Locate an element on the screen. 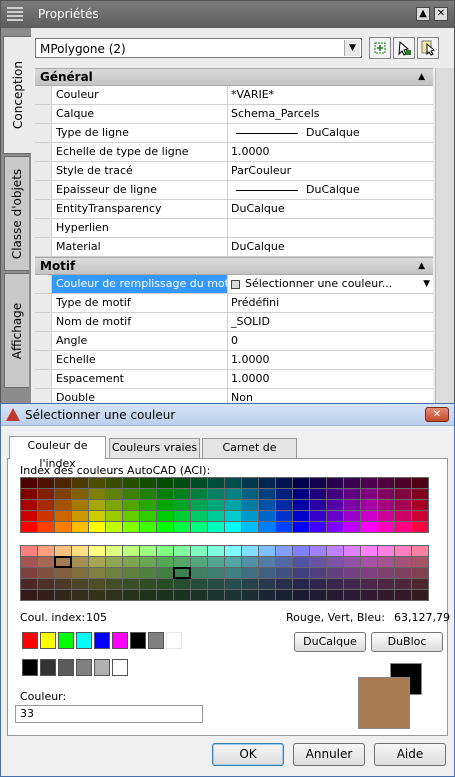  property-row: Type de ligne DuCalque is located at coordinates (234, 133).